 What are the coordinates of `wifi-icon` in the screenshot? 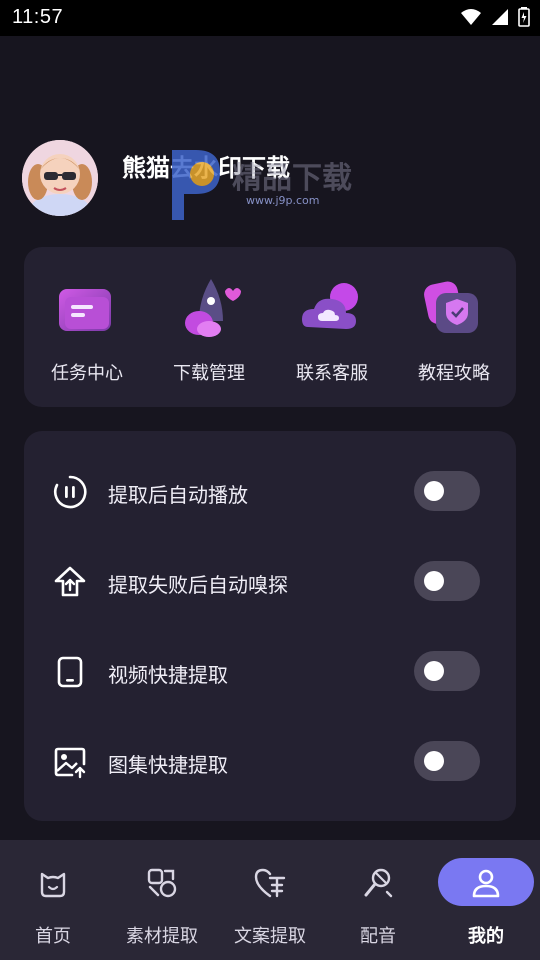 It's located at (471, 17).